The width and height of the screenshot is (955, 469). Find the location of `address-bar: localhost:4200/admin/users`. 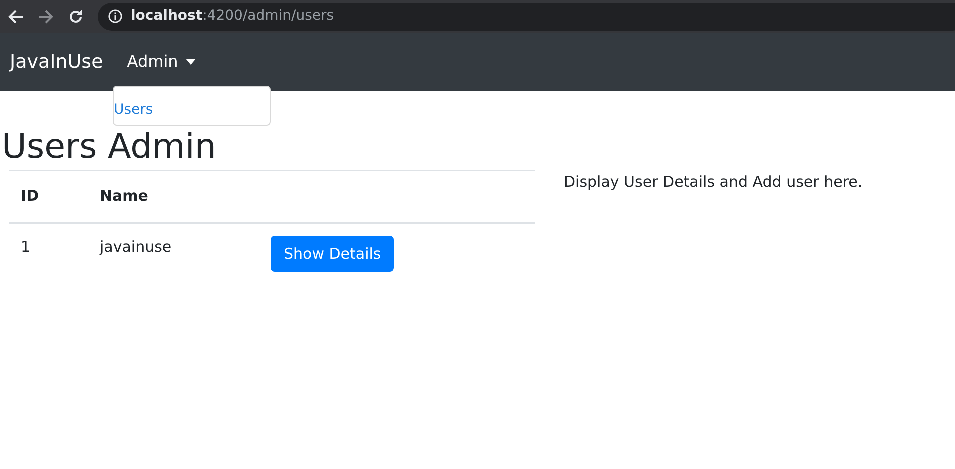

address-bar: localhost:4200/admin/users is located at coordinates (526, 16).